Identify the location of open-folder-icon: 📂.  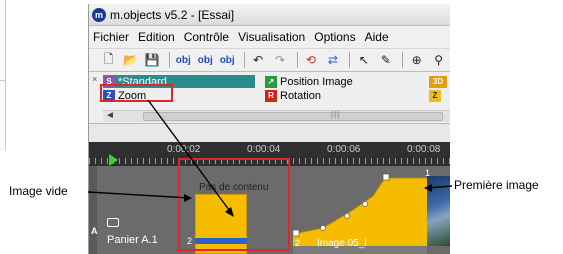
(130, 60).